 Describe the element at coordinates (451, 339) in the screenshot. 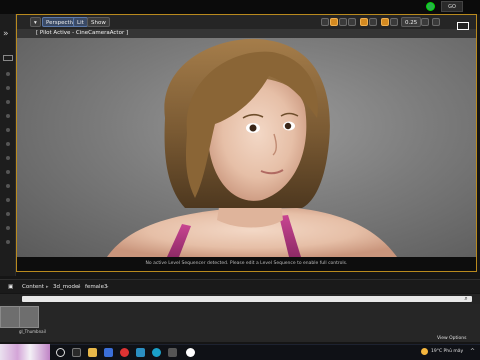

I see `view-options-button: View Options` at that location.